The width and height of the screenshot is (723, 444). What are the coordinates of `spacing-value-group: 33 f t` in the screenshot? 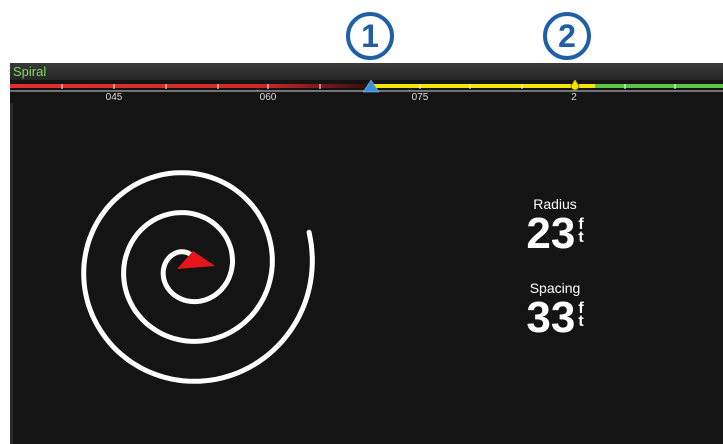 It's located at (554, 318).